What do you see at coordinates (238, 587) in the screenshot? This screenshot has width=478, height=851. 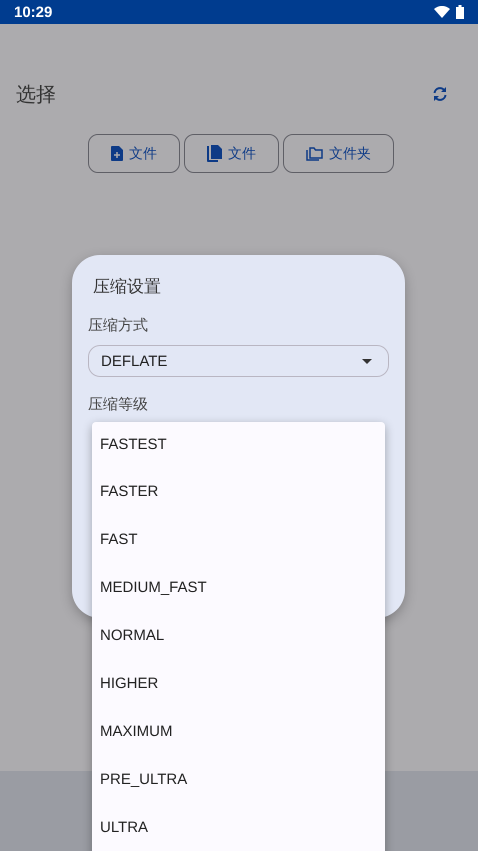 I see `menu-item: MEDIUM_FAST` at bounding box center [238, 587].